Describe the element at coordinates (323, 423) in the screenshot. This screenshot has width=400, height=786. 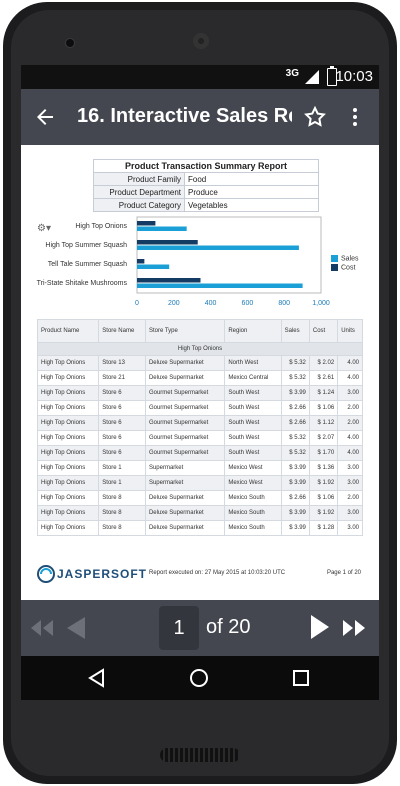
I see `table-cell: $ 1.12` at that location.